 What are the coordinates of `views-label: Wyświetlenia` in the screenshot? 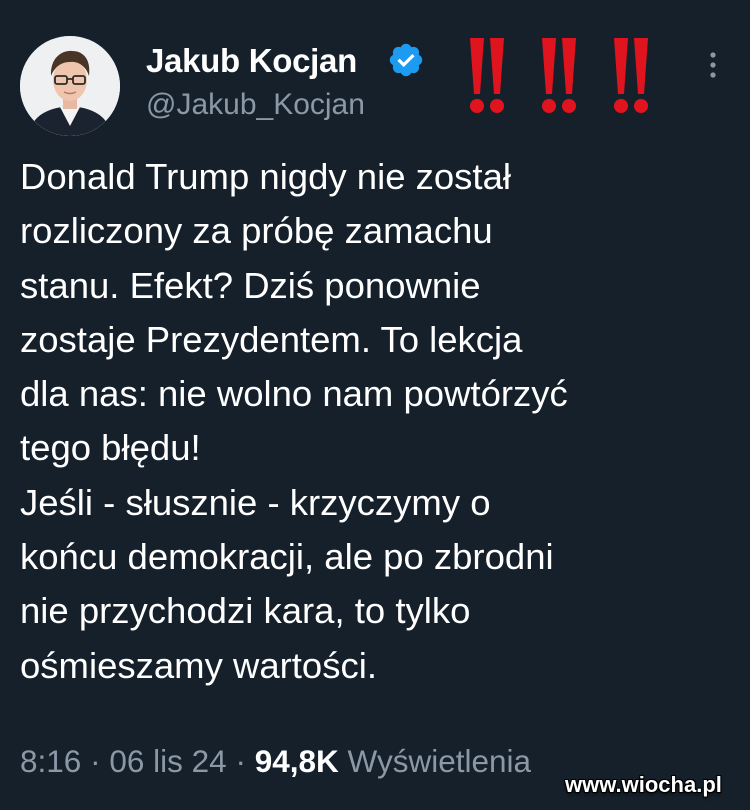 It's located at (439, 761).